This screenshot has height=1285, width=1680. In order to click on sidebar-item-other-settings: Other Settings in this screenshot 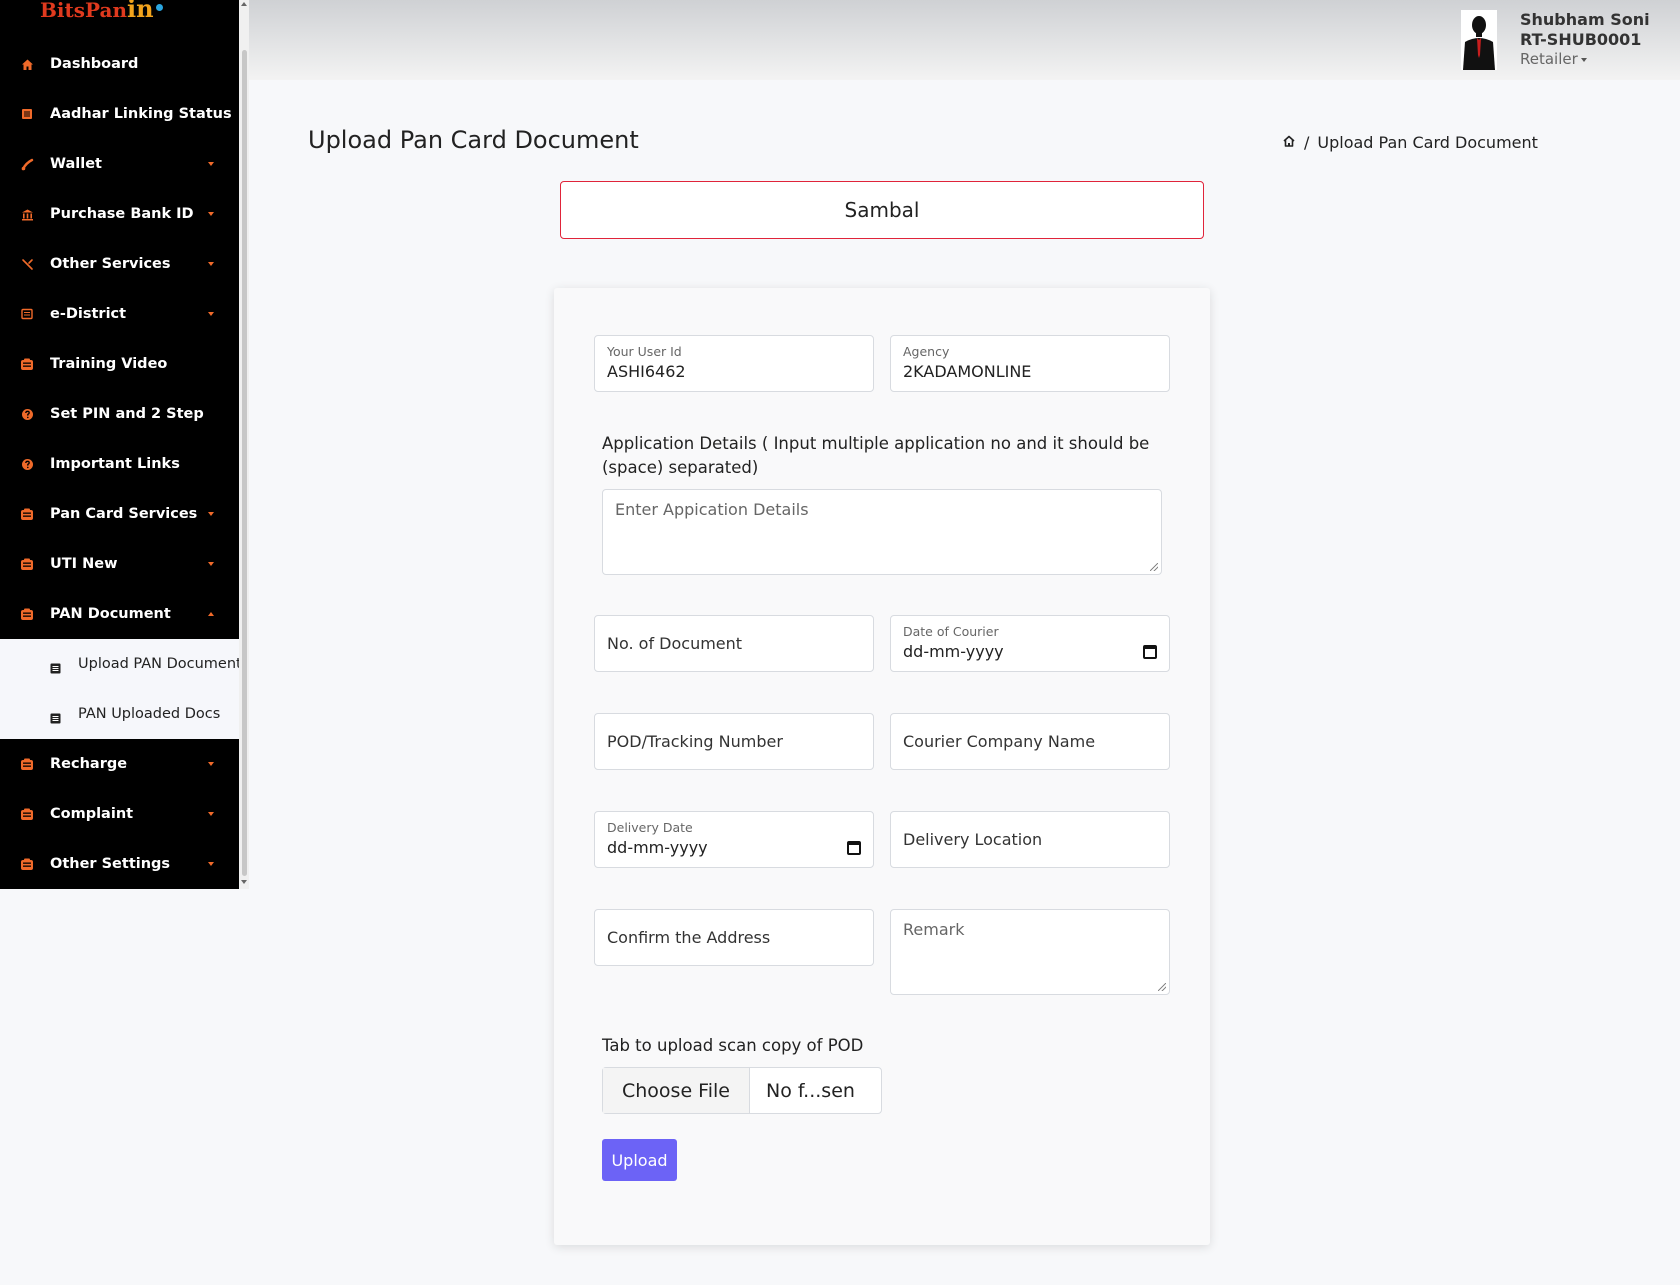, I will do `click(119, 864)`.